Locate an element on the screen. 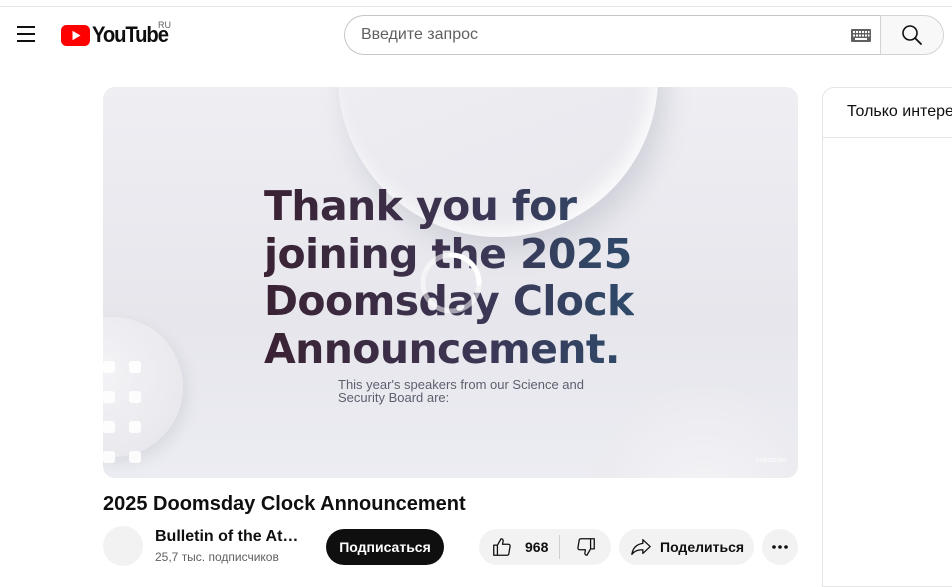 Image resolution: width=952 pixels, height=587 pixels. slide-heading-line: Thank you for is located at coordinates (420, 206).